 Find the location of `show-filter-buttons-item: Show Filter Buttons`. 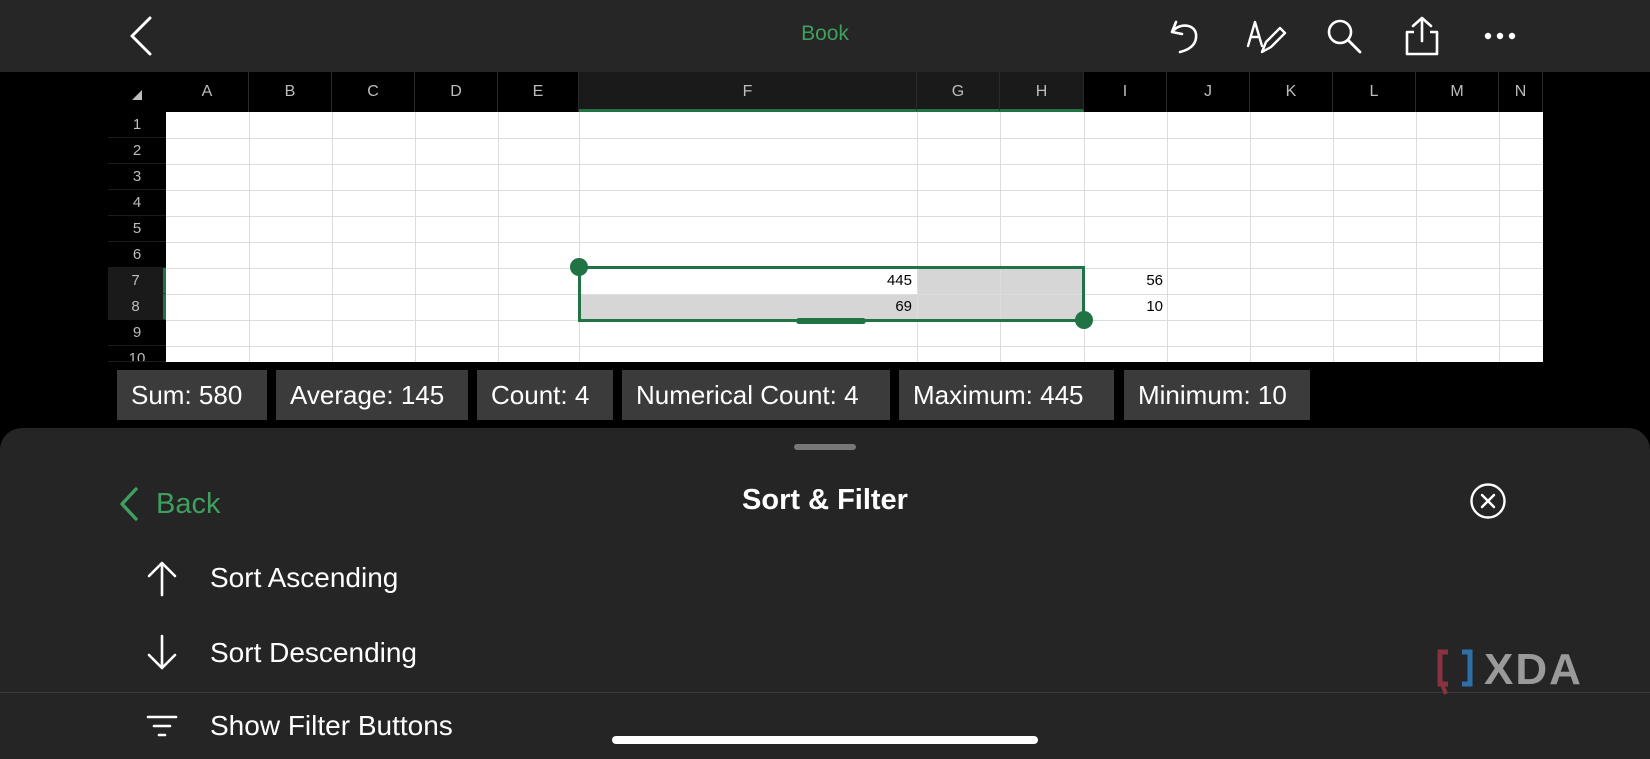

show-filter-buttons-item: Show Filter Buttons is located at coordinates (840, 726).